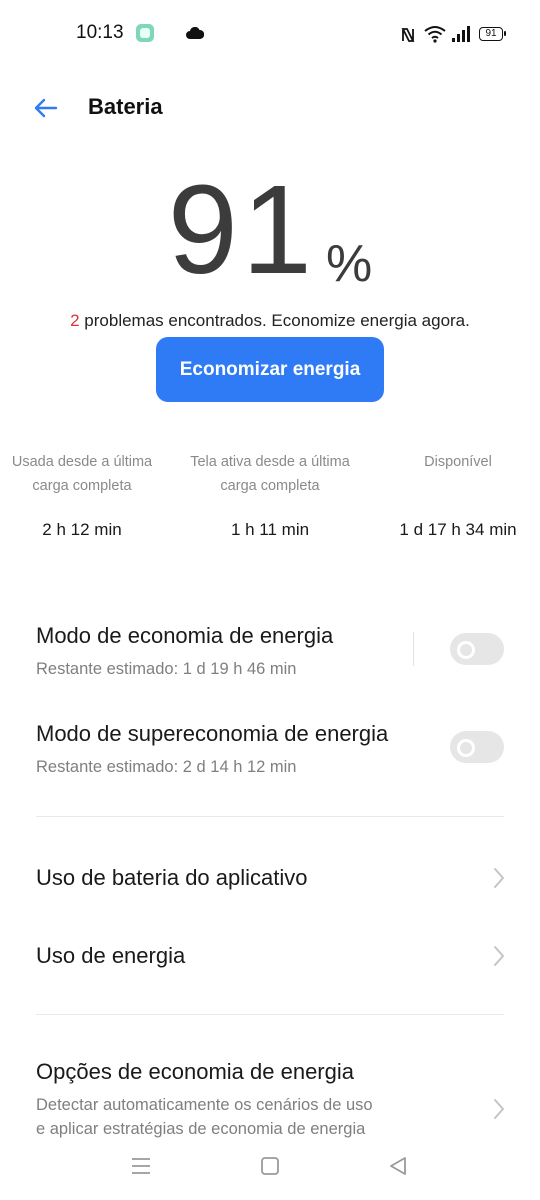 The image size is (540, 1200). I want to click on battery-percent-unit: %, so click(349, 264).